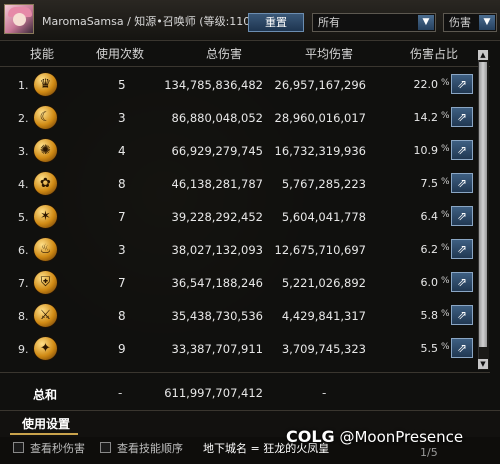  What do you see at coordinates (105, 447) in the screenshot?
I see `order-checkbox` at bounding box center [105, 447].